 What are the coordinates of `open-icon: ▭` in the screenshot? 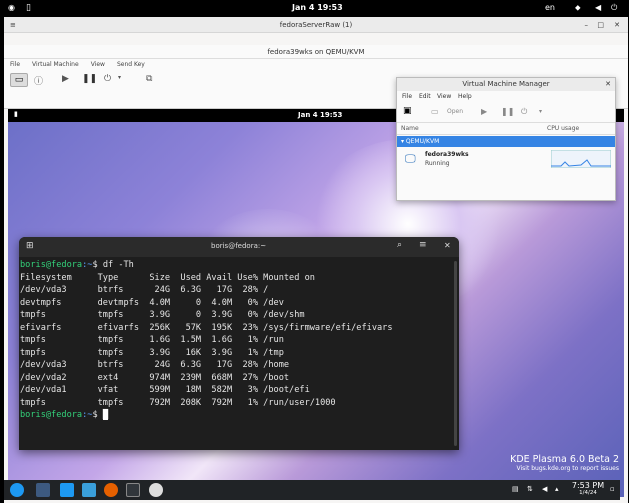 It's located at (435, 111).